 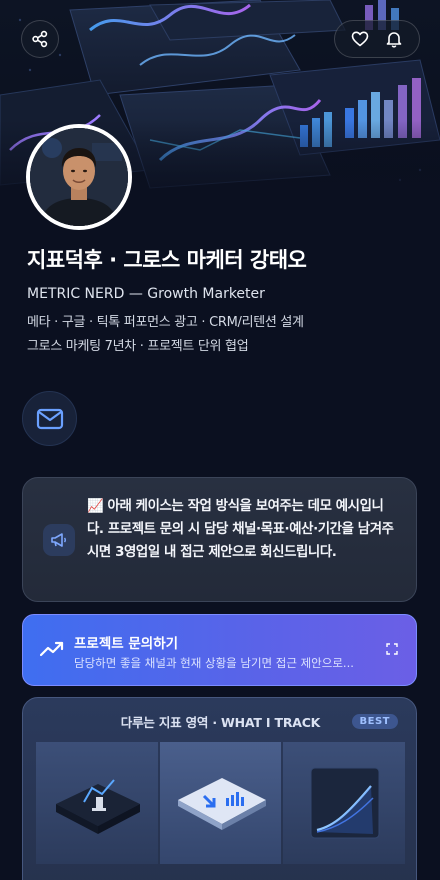 What do you see at coordinates (52, 649) in the screenshot?
I see `trend-up-icon` at bounding box center [52, 649].